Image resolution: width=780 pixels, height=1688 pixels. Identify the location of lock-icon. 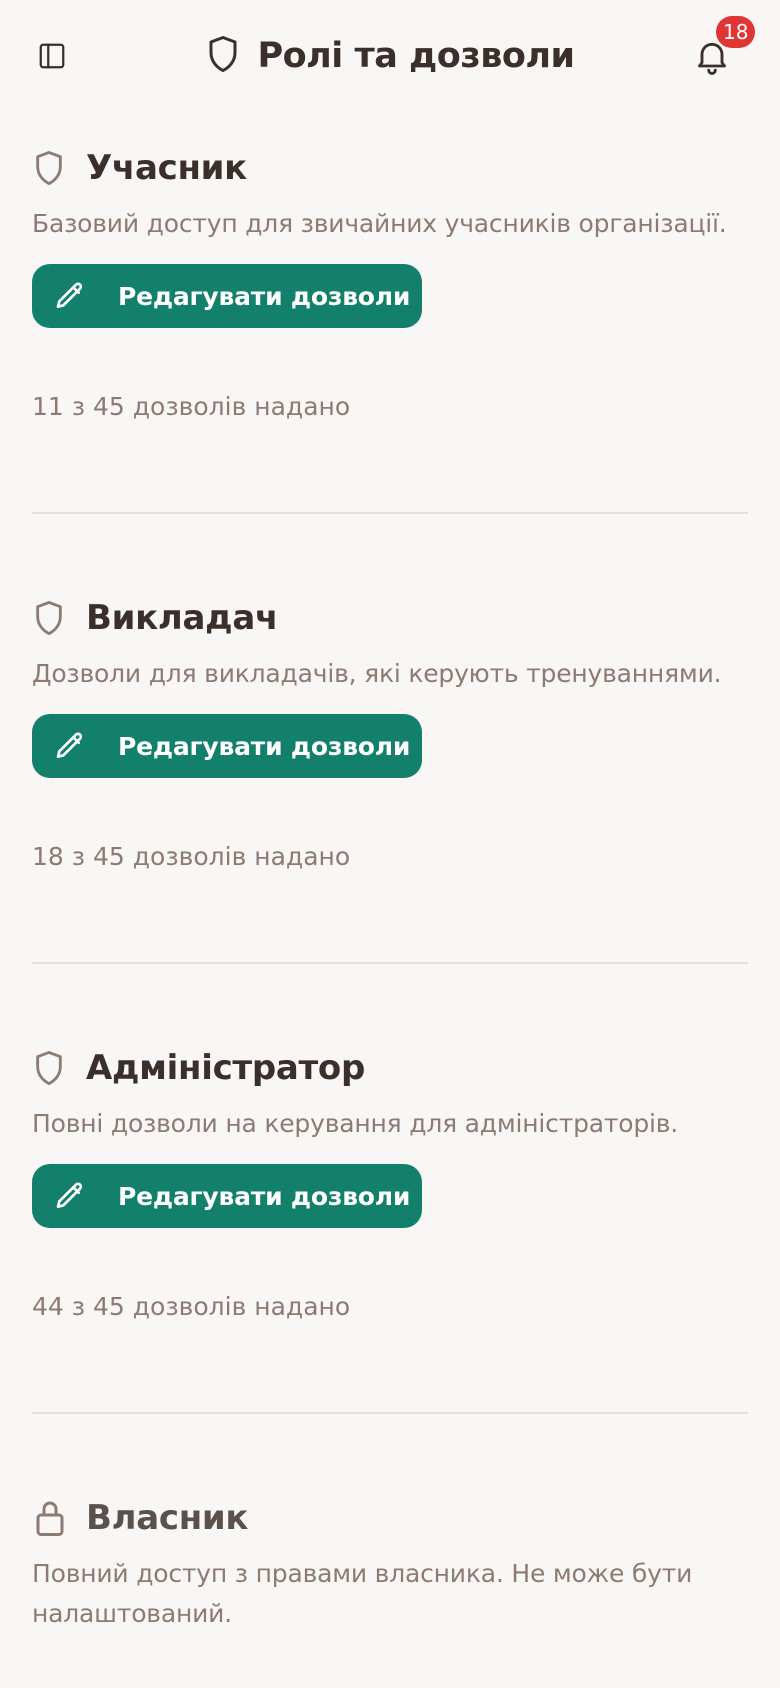
(52, 1518).